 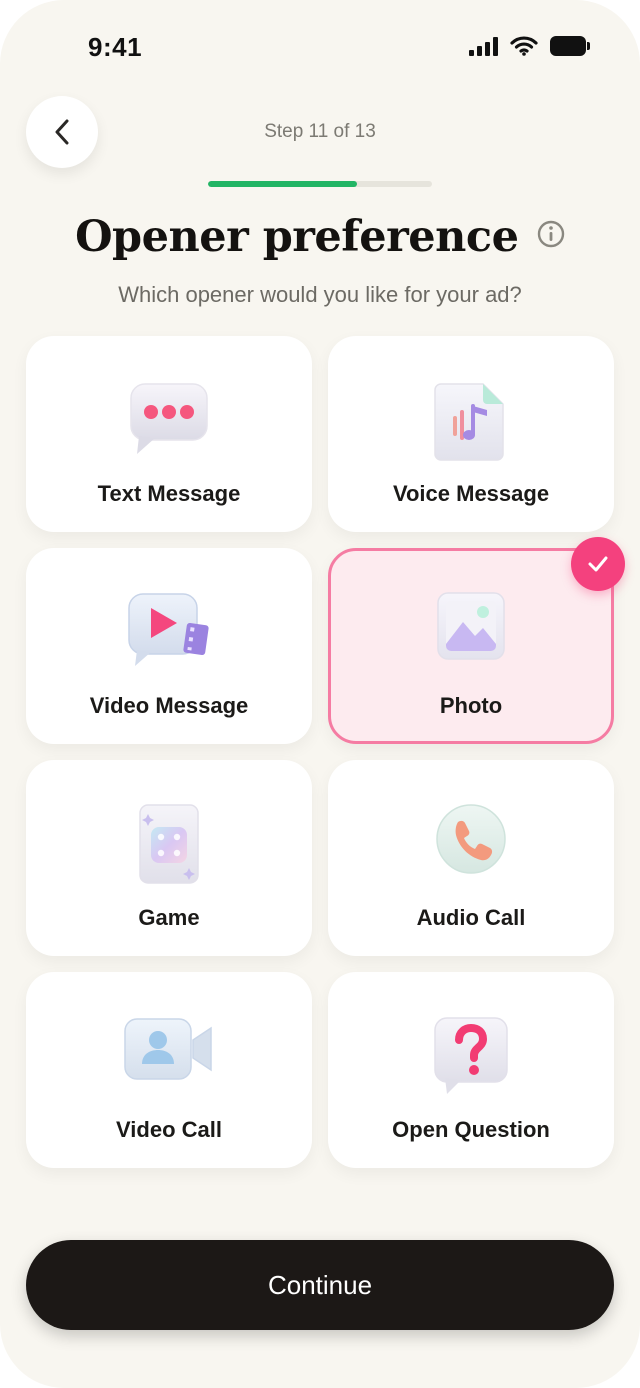 I want to click on video-bubble-icon, so click(x=168, y=629).